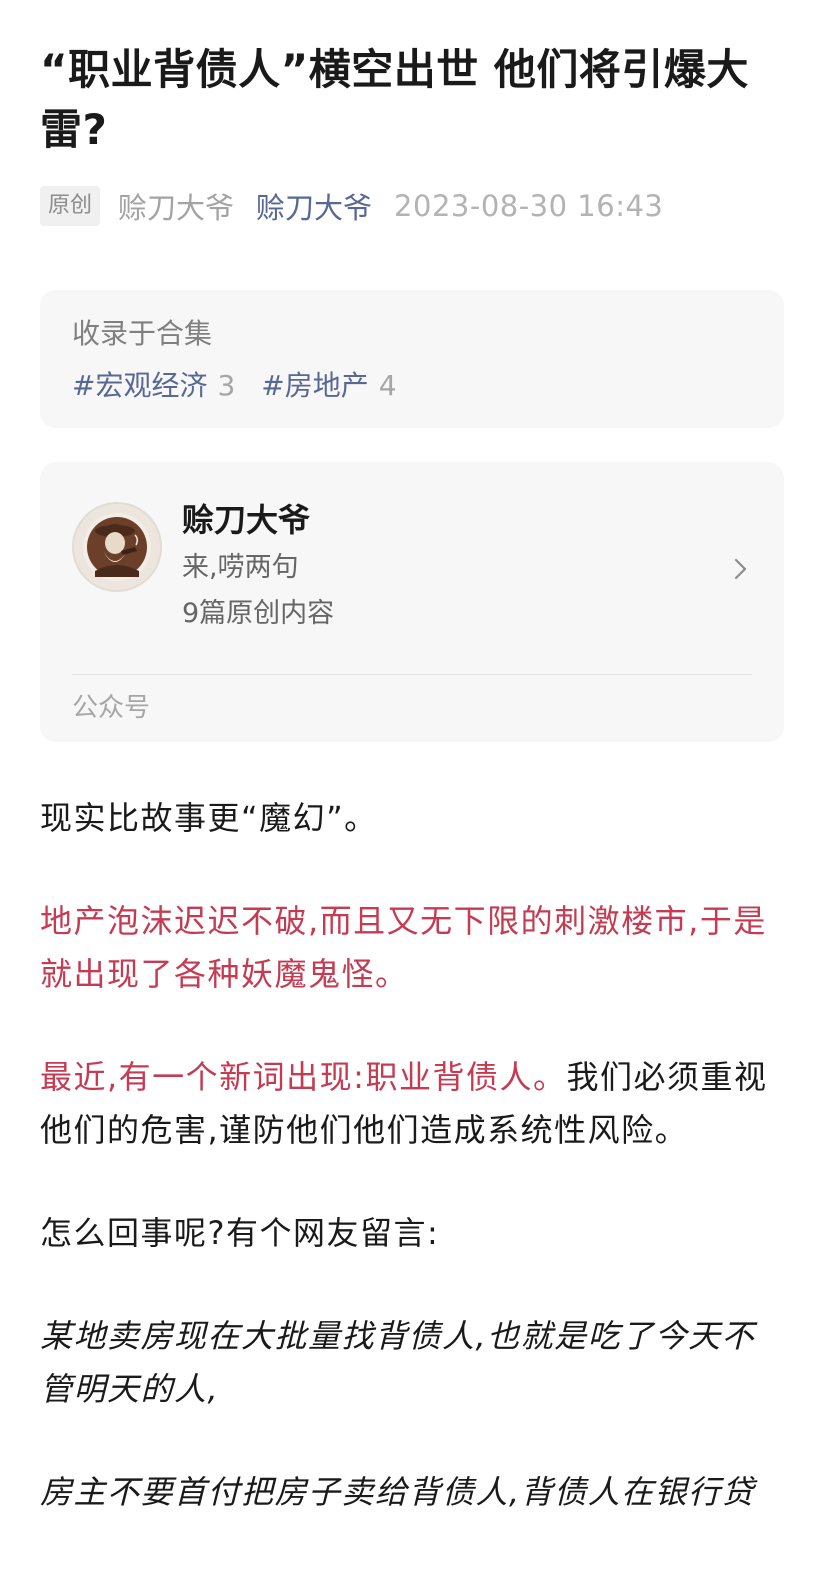  What do you see at coordinates (398, 1492) in the screenshot?
I see `quote-paragraph: 房主不要首付把房子卖给背债人,背债人在银行贷` at bounding box center [398, 1492].